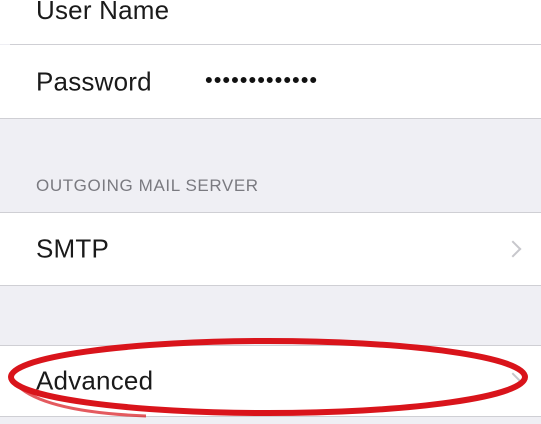  What do you see at coordinates (73, 248) in the screenshot?
I see `smtp-label: SMTP` at bounding box center [73, 248].